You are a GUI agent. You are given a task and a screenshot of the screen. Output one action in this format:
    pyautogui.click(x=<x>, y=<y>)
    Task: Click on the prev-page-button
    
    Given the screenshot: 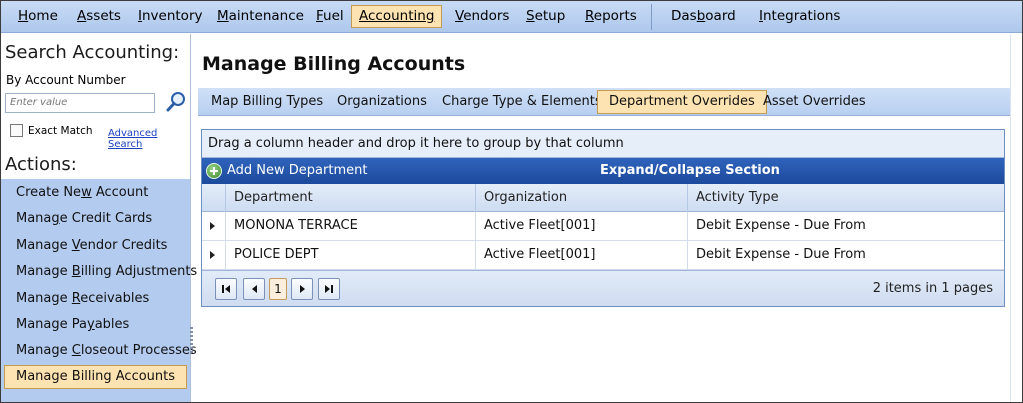 What is the action you would take?
    pyautogui.click(x=254, y=289)
    